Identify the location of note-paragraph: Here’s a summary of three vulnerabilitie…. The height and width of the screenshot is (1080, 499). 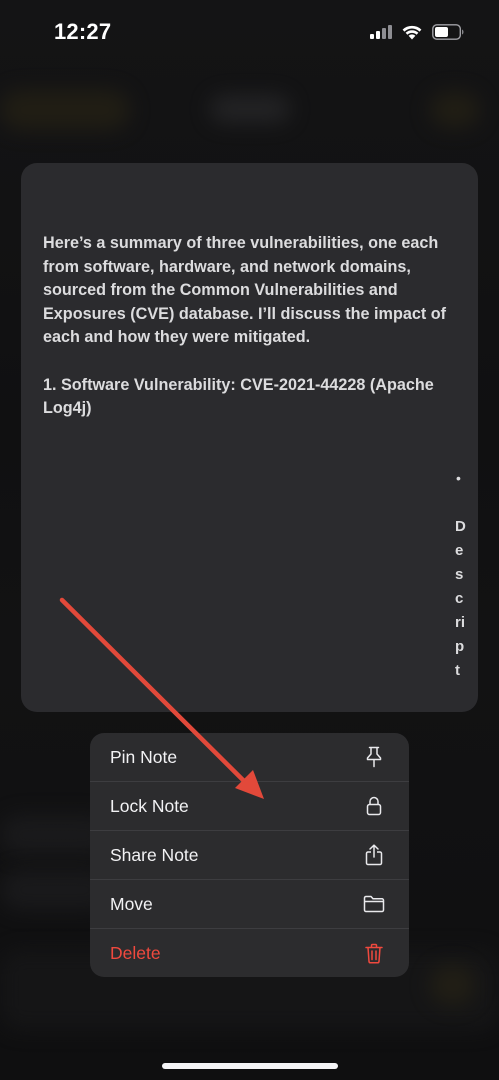
(245, 290).